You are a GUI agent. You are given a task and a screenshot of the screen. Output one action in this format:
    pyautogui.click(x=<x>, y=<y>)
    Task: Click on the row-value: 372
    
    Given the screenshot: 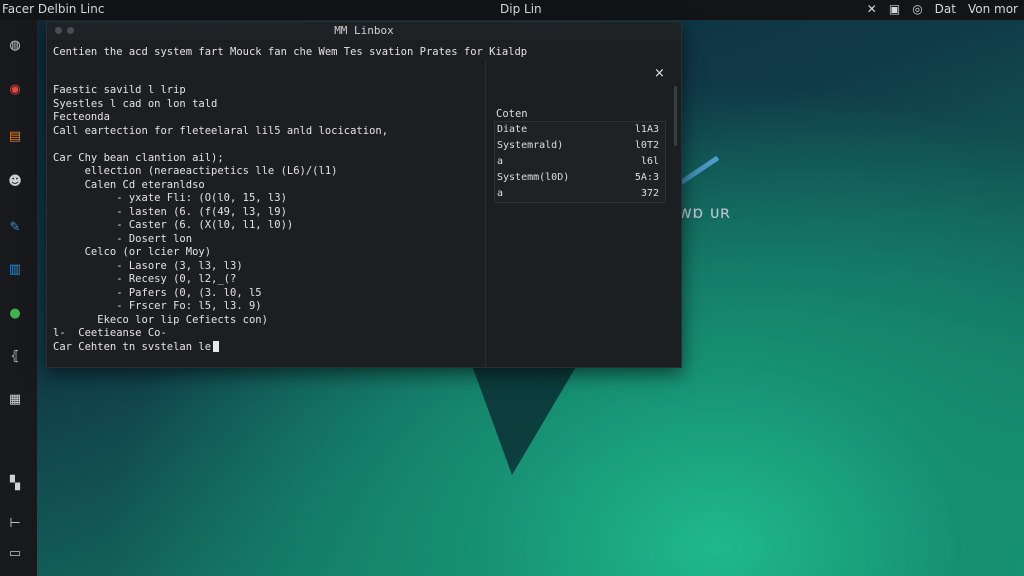 What is the action you would take?
    pyautogui.click(x=649, y=193)
    